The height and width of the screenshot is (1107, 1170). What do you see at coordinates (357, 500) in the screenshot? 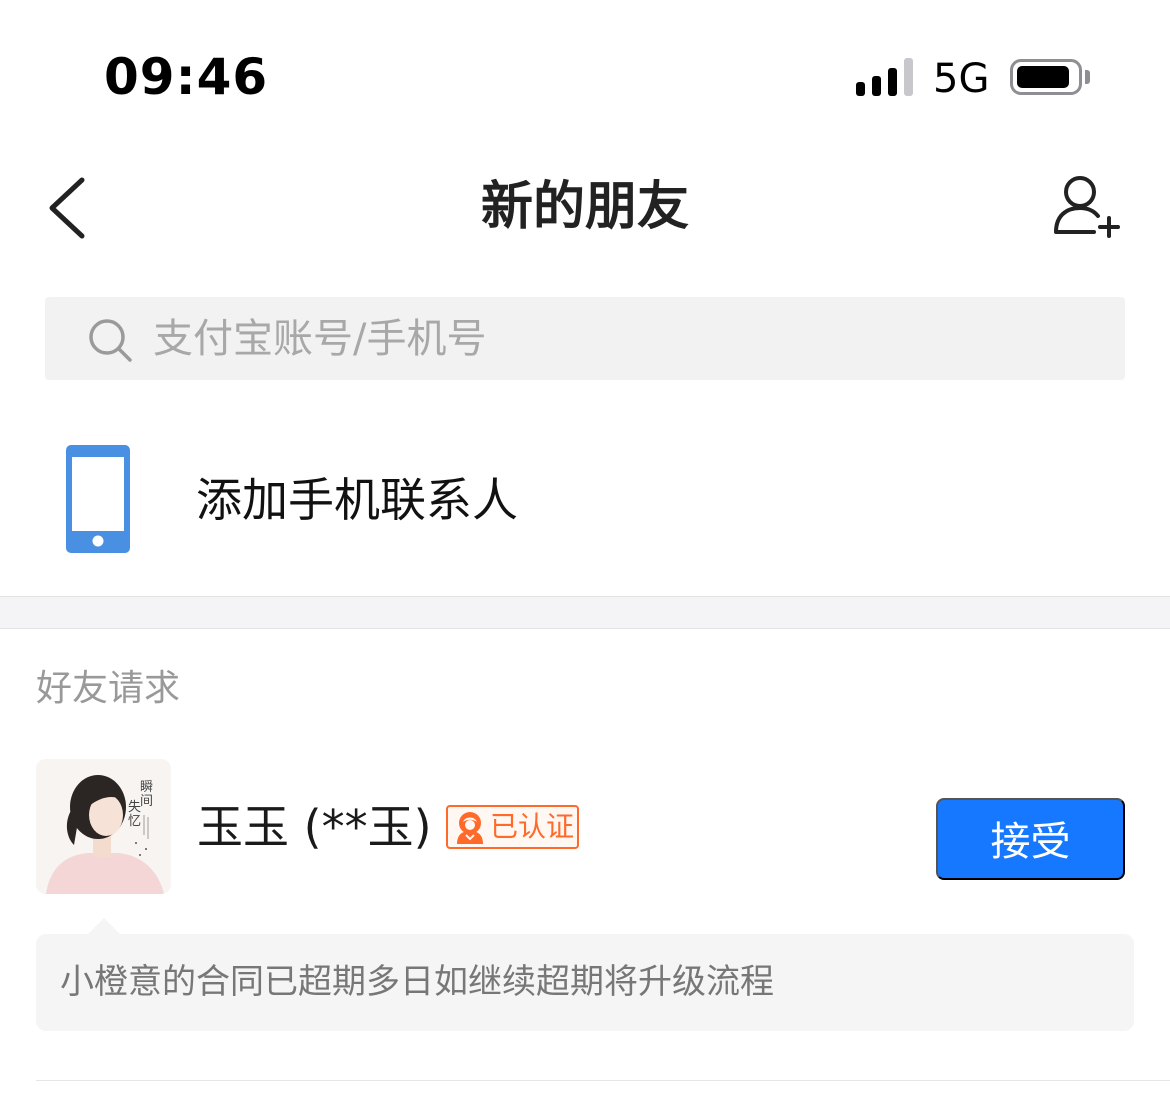
I see `add-phone-contacts-label: 添加手机联系人` at bounding box center [357, 500].